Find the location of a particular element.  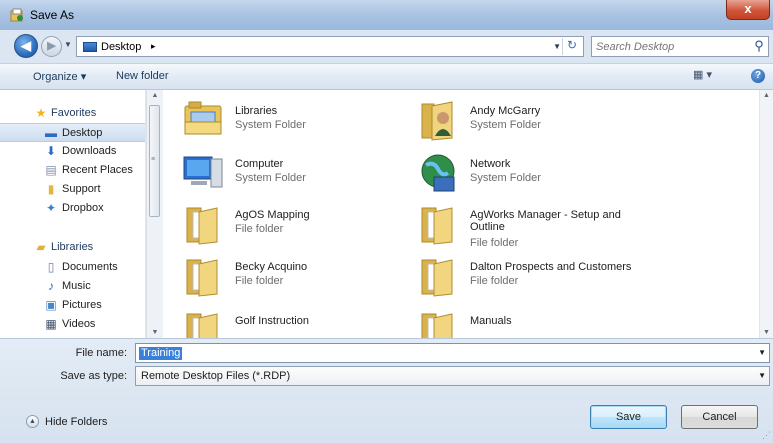

sidebar-item-favorites: ★ Favorites is located at coordinates (72, 113).